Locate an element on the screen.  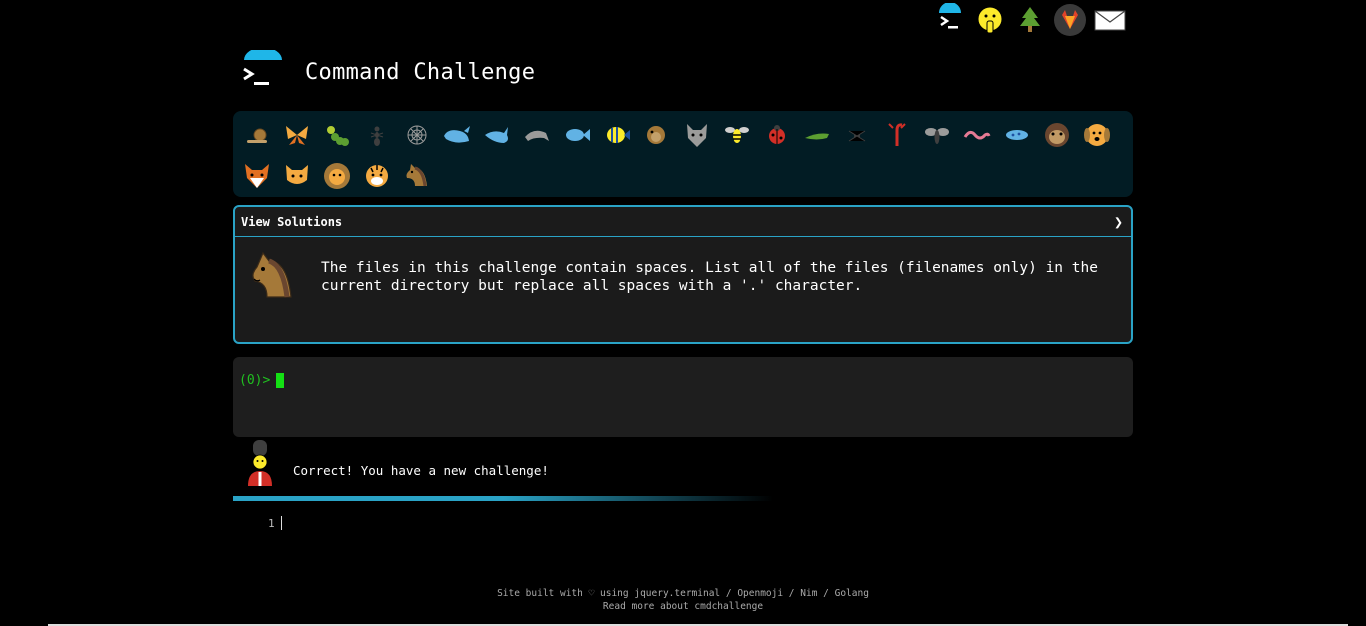
fish-icon is located at coordinates (577, 135).